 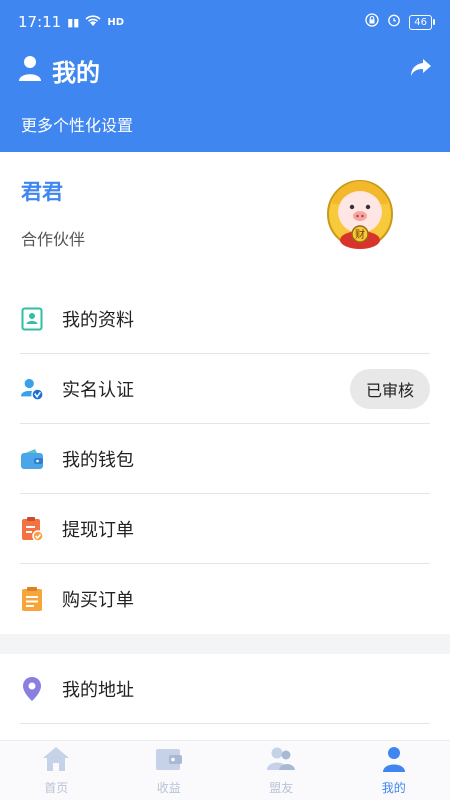 I want to click on nav-label: 收益, so click(x=168, y=787).